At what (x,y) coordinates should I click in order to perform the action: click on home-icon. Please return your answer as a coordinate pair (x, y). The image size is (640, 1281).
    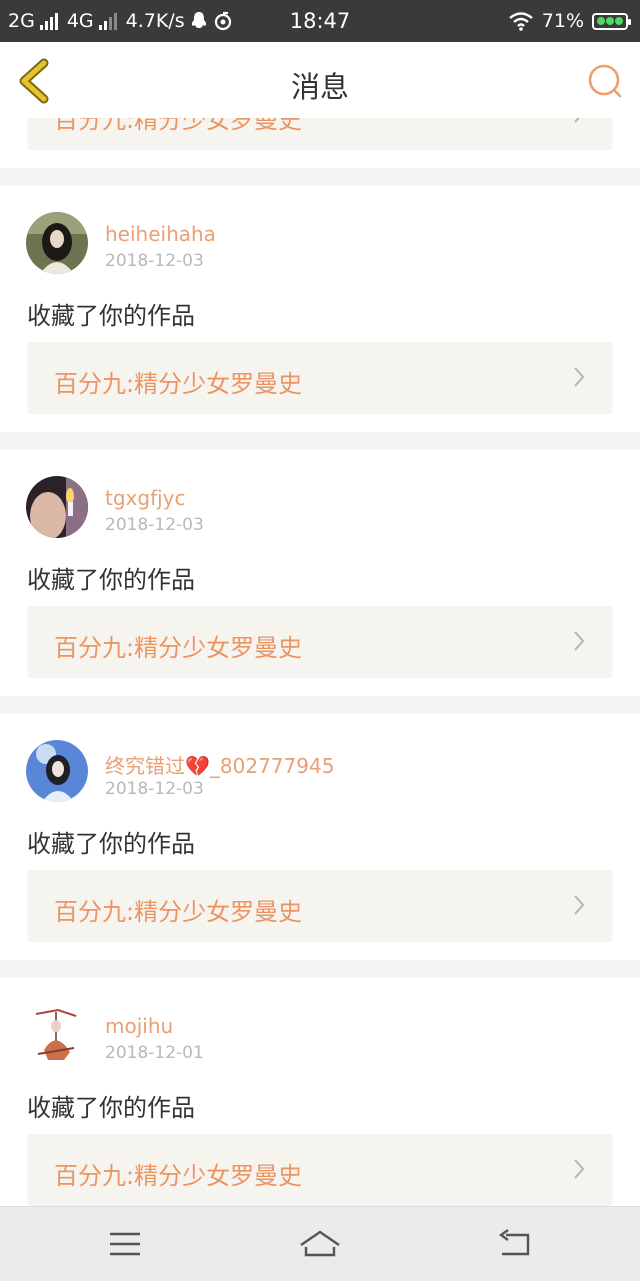
    Looking at the image, I should click on (320, 1244).